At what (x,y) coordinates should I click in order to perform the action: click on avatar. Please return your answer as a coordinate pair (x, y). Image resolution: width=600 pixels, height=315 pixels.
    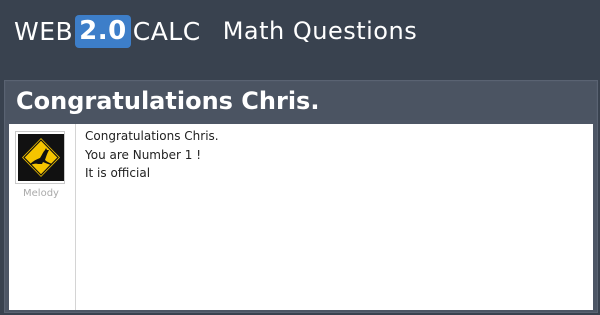
    Looking at the image, I should click on (40, 157).